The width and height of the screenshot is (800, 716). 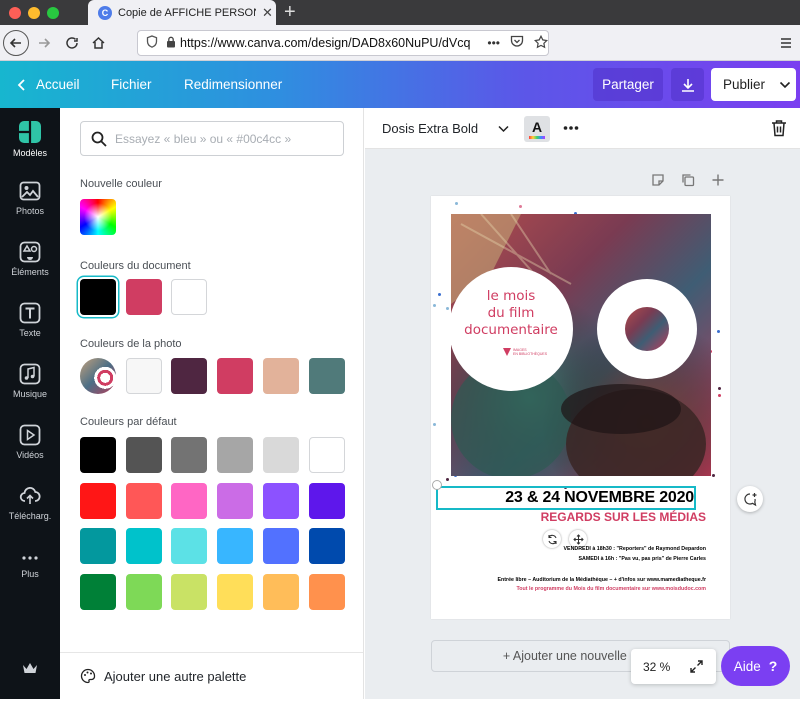 What do you see at coordinates (697, 666) in the screenshot?
I see `expand-icon` at bounding box center [697, 666].